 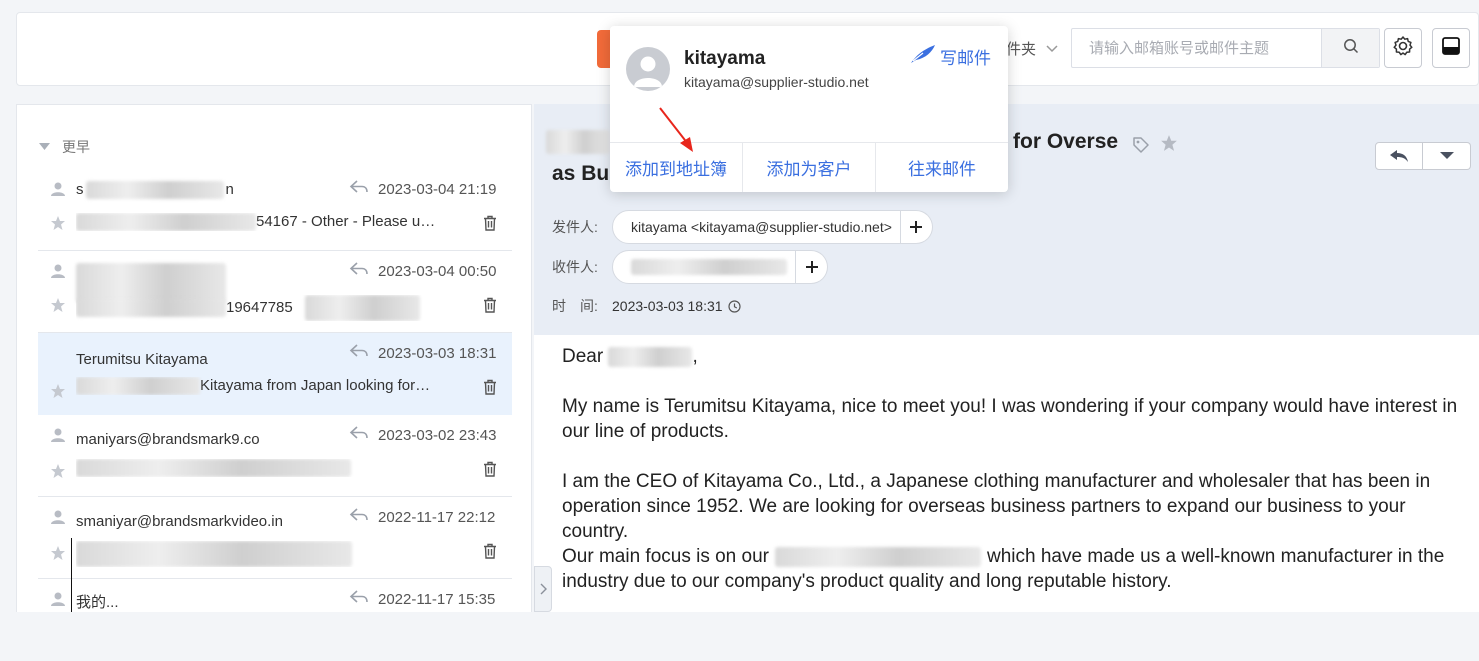 What do you see at coordinates (667, 306) in the screenshot?
I see `time-value: 2023-03-03 18:31` at bounding box center [667, 306].